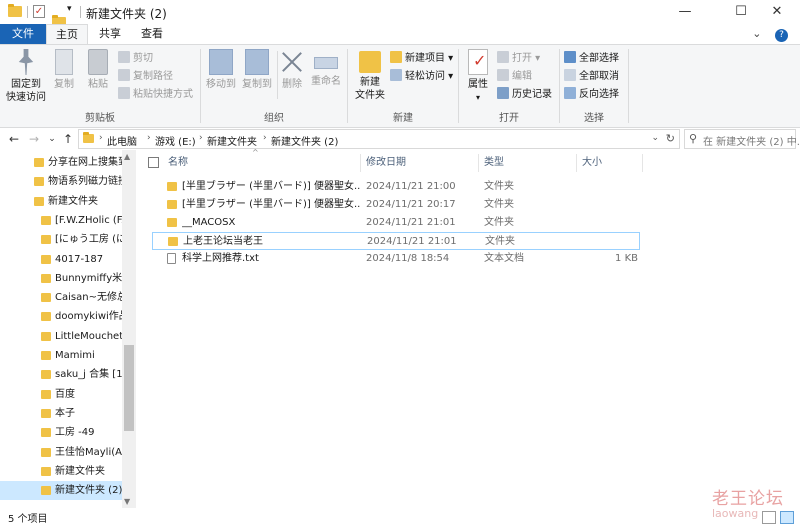 The image size is (800, 526). I want to click on select-none-icon, so click(570, 75).